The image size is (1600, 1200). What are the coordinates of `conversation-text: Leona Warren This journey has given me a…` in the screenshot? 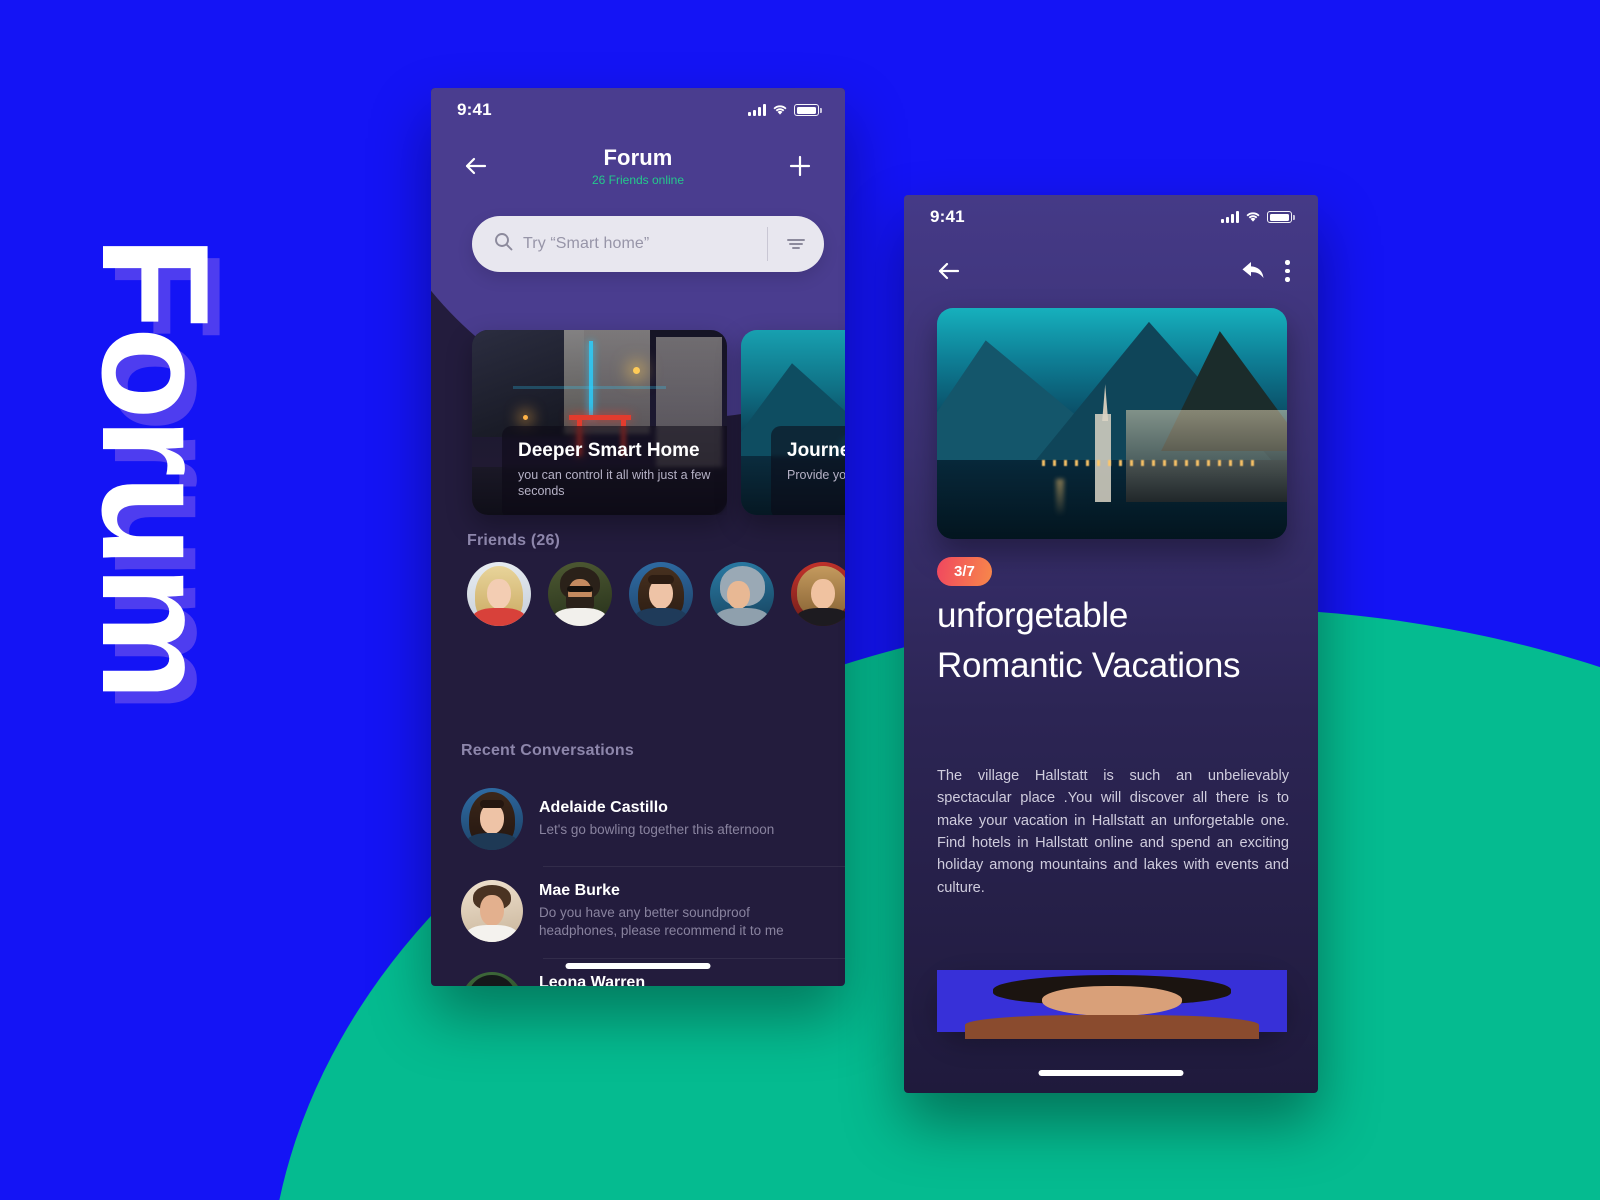 It's located at (679, 980).